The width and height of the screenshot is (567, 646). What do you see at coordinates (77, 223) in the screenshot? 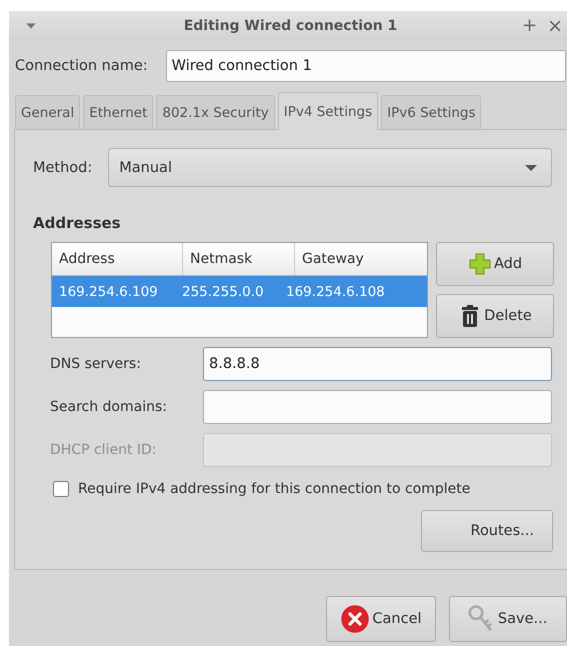
I see `section-heading: Addresses` at bounding box center [77, 223].